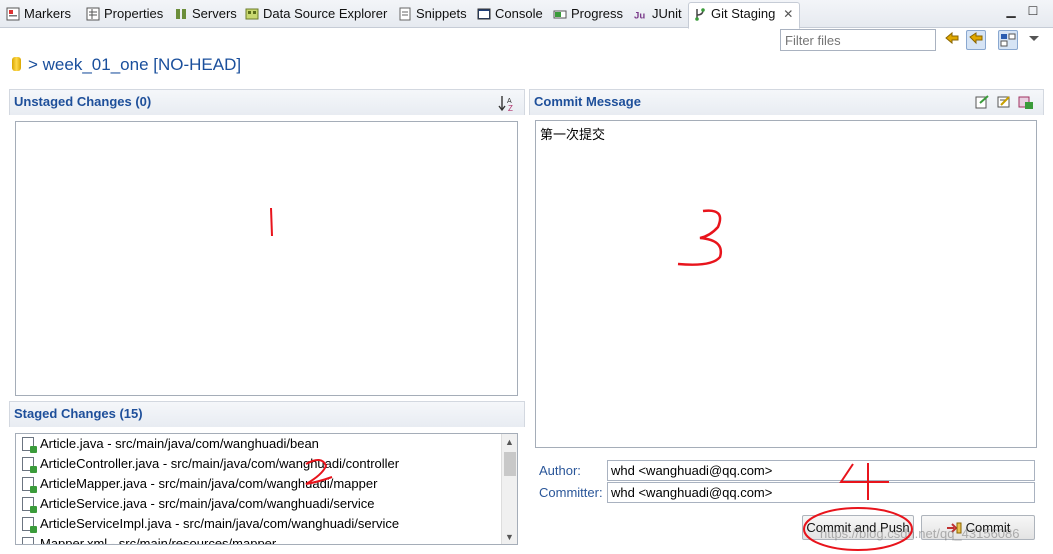 The width and height of the screenshot is (1053, 554). I want to click on commit-message-title: Commit Message, so click(587, 101).